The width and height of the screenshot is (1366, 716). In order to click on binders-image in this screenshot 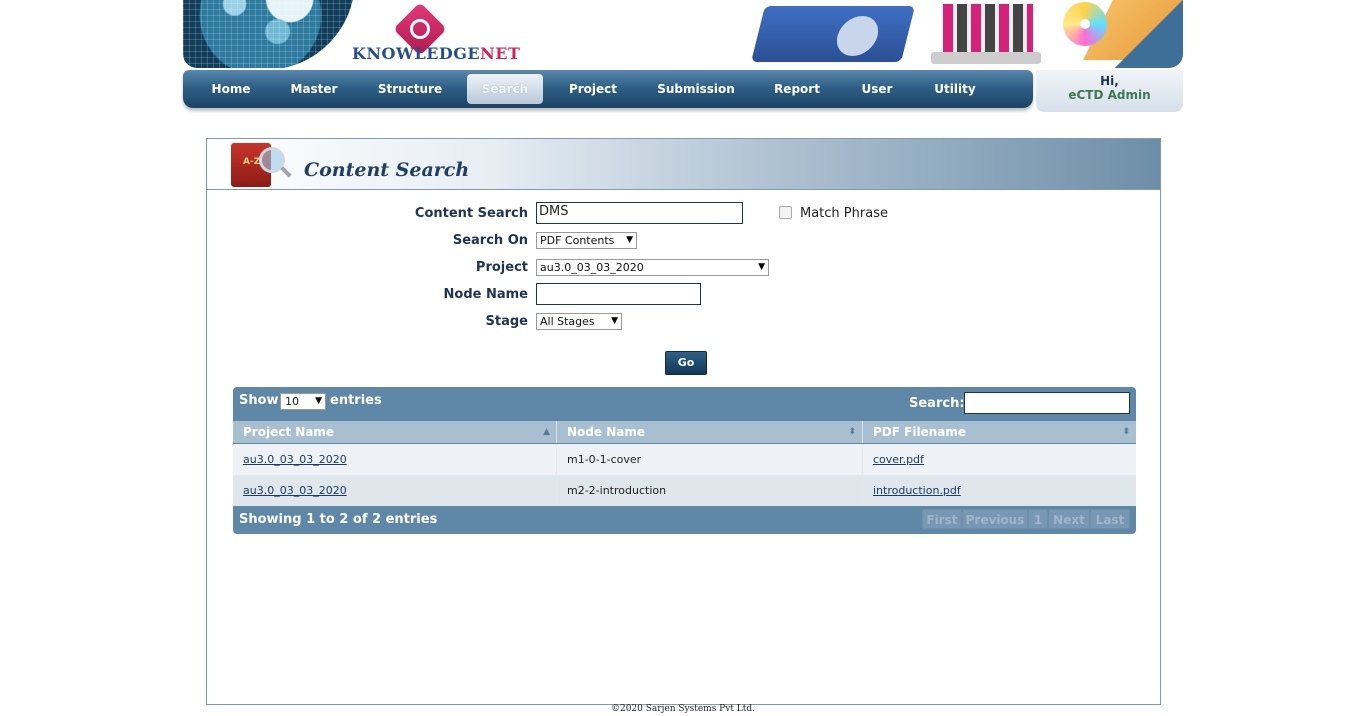, I will do `click(988, 30)`.